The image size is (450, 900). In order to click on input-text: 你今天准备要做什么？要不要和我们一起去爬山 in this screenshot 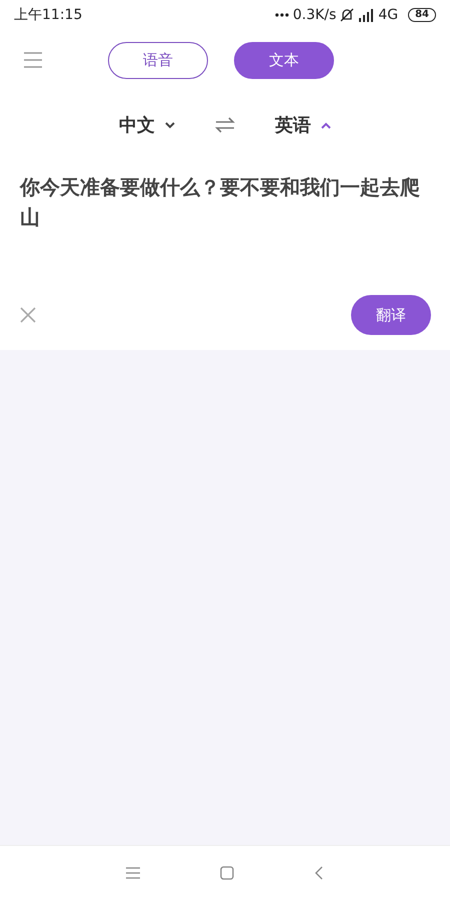, I will do `click(225, 202)`.